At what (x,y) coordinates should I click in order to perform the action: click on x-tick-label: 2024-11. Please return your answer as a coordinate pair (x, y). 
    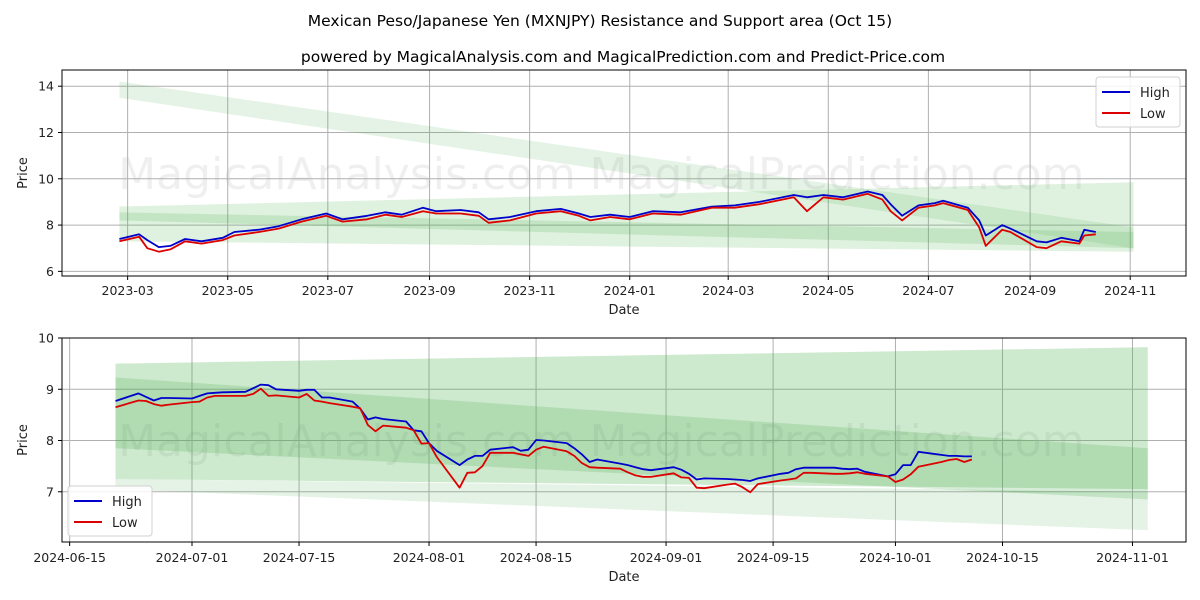
    Looking at the image, I should click on (1130, 290).